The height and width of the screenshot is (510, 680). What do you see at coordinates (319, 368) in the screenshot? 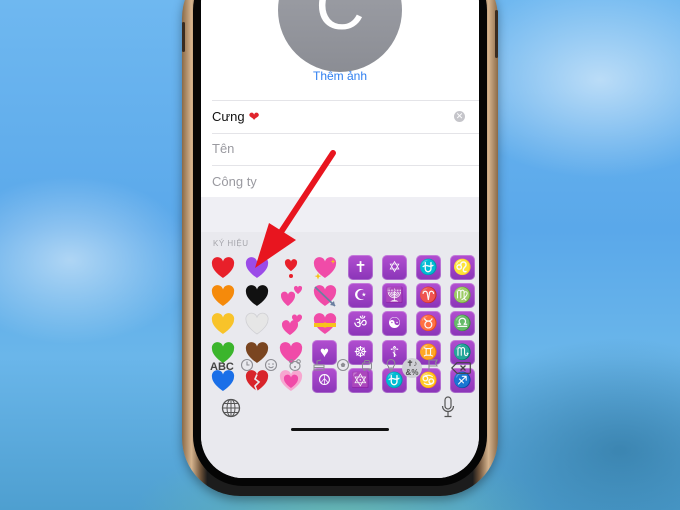
I see `food-icon` at bounding box center [319, 368].